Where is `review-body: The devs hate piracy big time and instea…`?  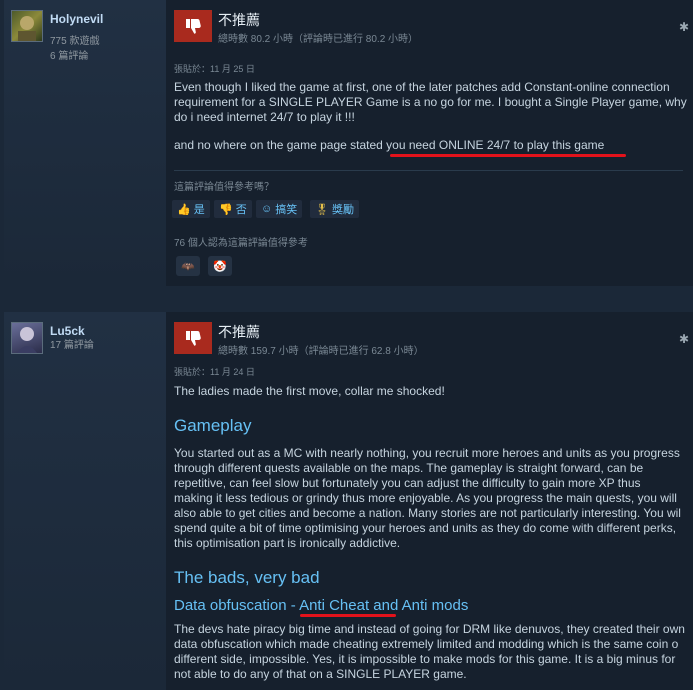 review-body: The devs hate piracy big time and instea… is located at coordinates (430, 652).